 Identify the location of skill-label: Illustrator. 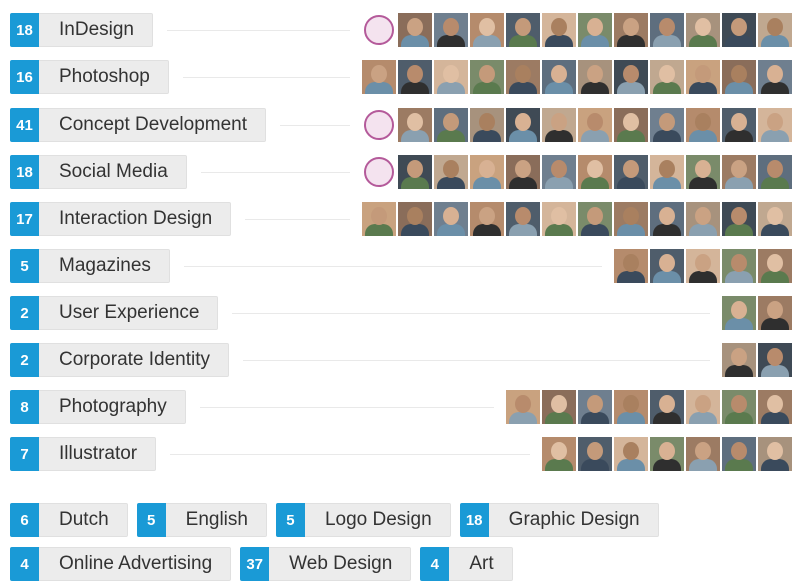
(98, 454).